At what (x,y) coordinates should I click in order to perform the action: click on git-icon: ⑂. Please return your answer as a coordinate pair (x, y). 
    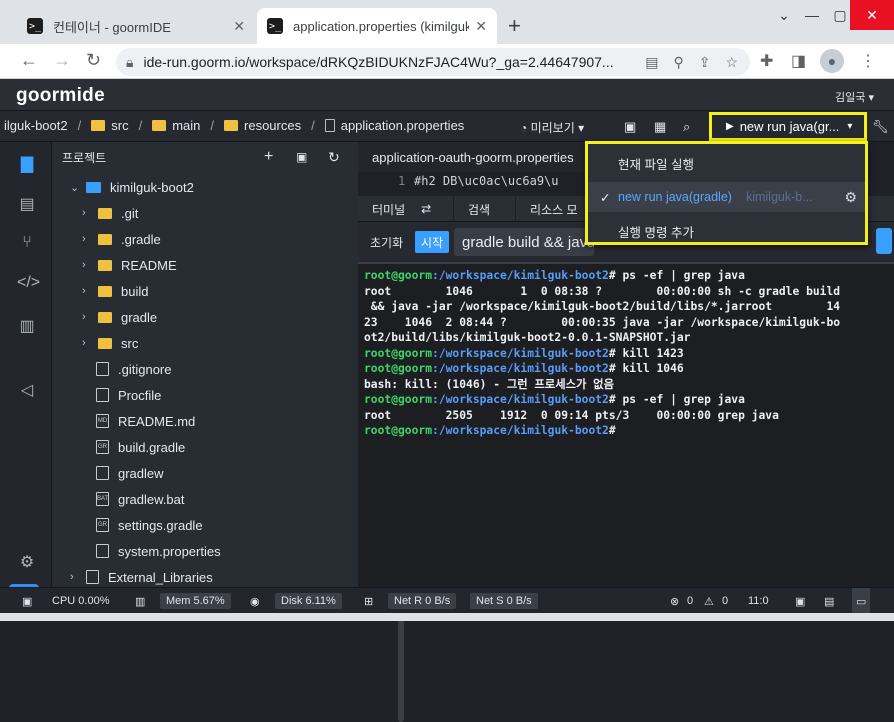
    Looking at the image, I should click on (27, 244).